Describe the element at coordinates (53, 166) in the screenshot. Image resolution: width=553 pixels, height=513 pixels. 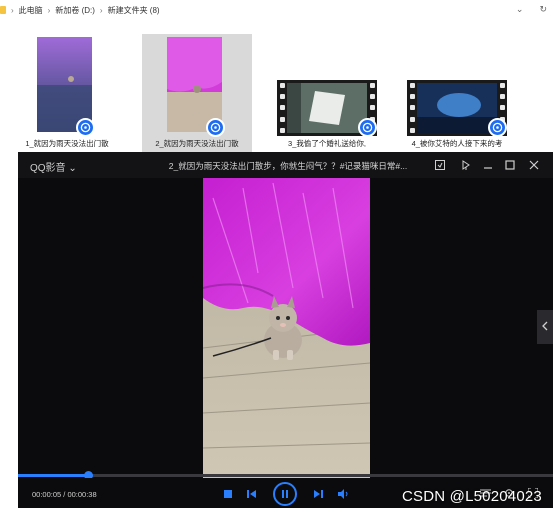
I see `player-menu-button: QQ影音 ⌄` at that location.